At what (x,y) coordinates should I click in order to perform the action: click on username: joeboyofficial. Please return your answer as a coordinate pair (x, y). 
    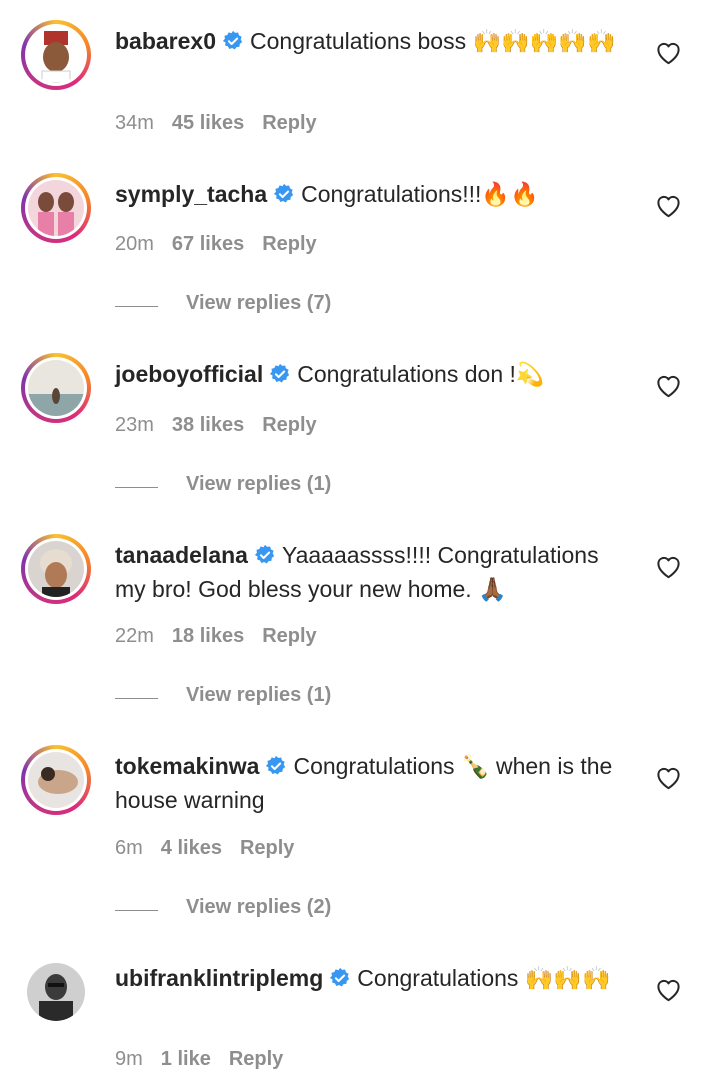
    Looking at the image, I should click on (189, 374).